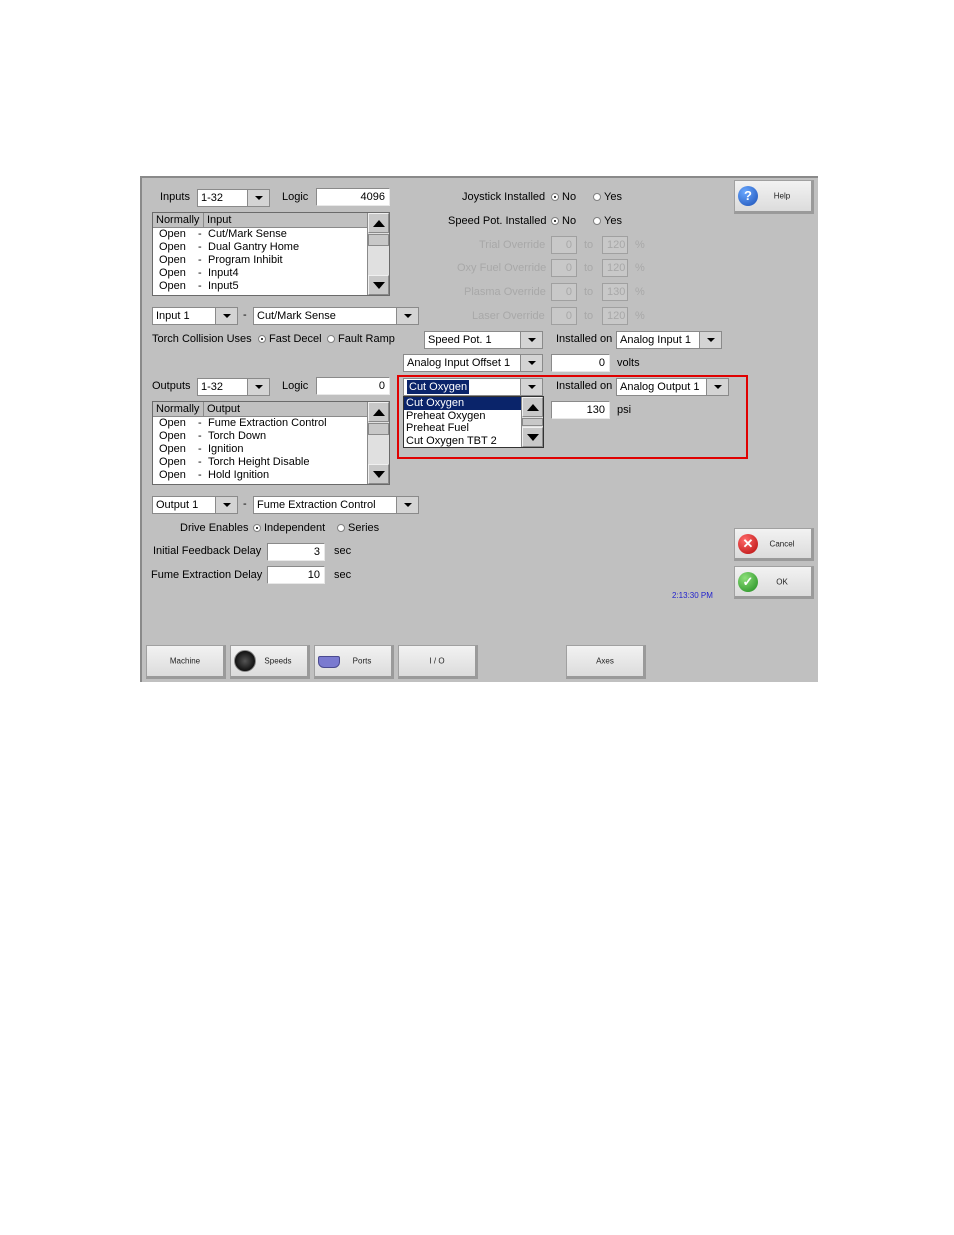 The image size is (954, 1235). Describe the element at coordinates (289, 528) in the screenshot. I see `radio-independent: Independent` at that location.